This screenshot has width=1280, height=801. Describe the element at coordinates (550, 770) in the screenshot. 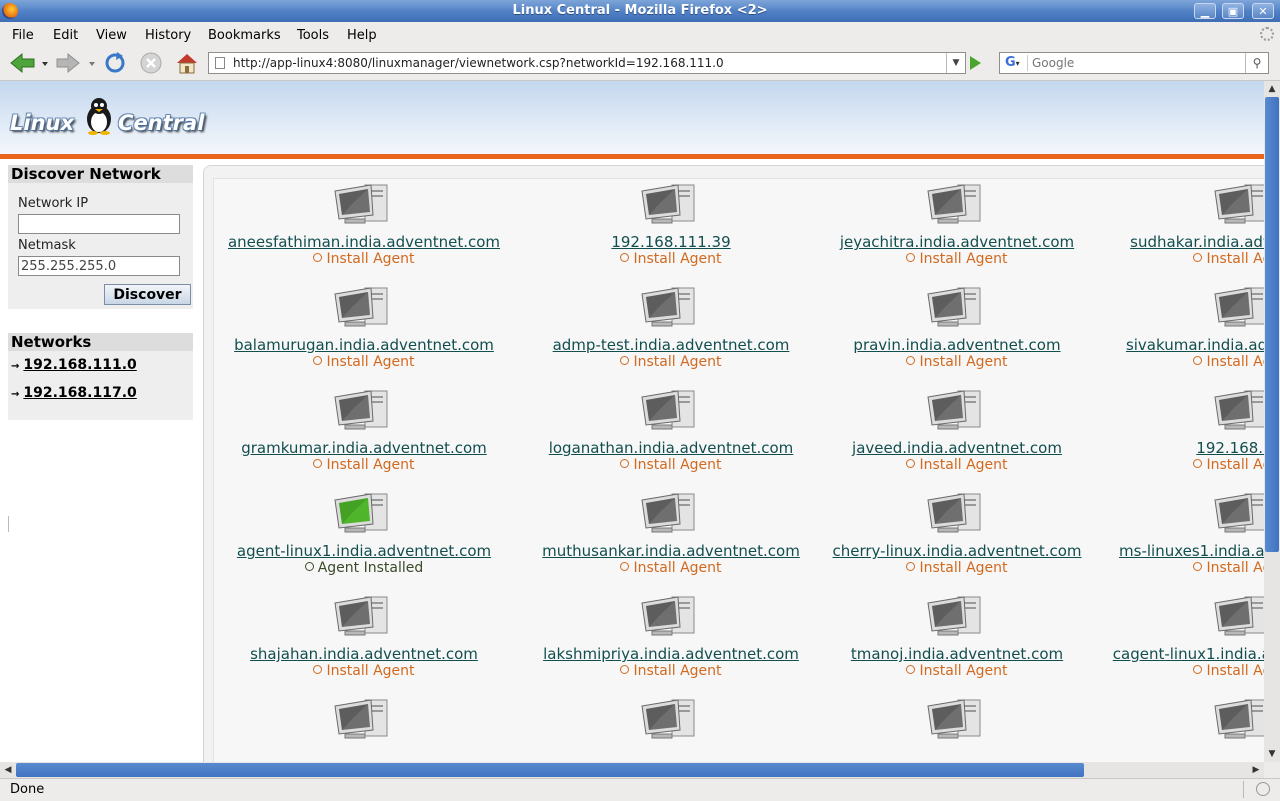

I see `horizontal-scroll-thumb` at that location.